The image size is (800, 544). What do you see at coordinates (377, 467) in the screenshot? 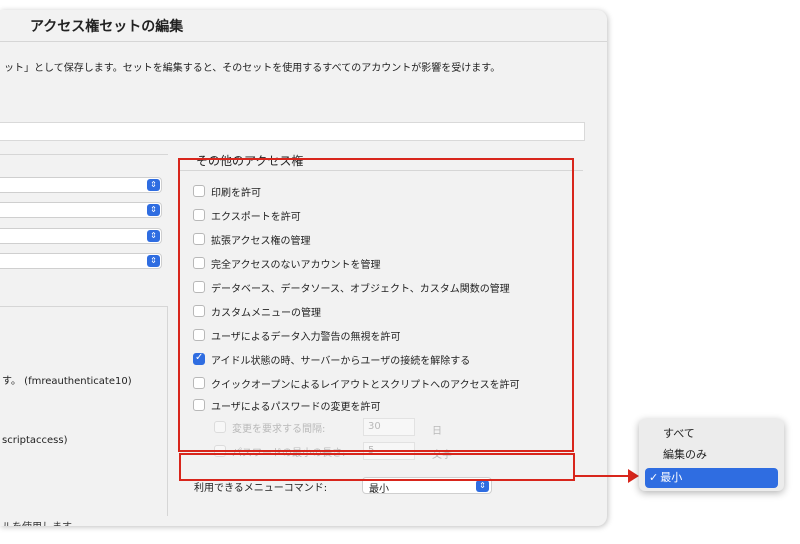
I see `highlight-box-menu-commands` at bounding box center [377, 467].